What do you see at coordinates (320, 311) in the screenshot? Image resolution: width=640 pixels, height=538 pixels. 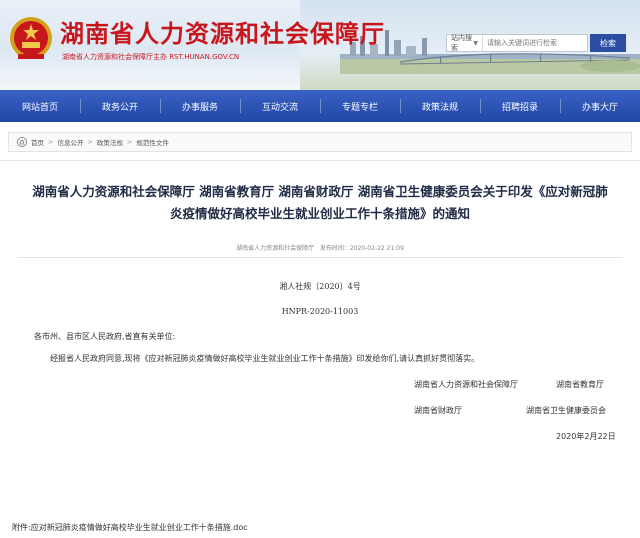 I see `hnpr-number: HNPR-2020-11003` at bounding box center [320, 311].